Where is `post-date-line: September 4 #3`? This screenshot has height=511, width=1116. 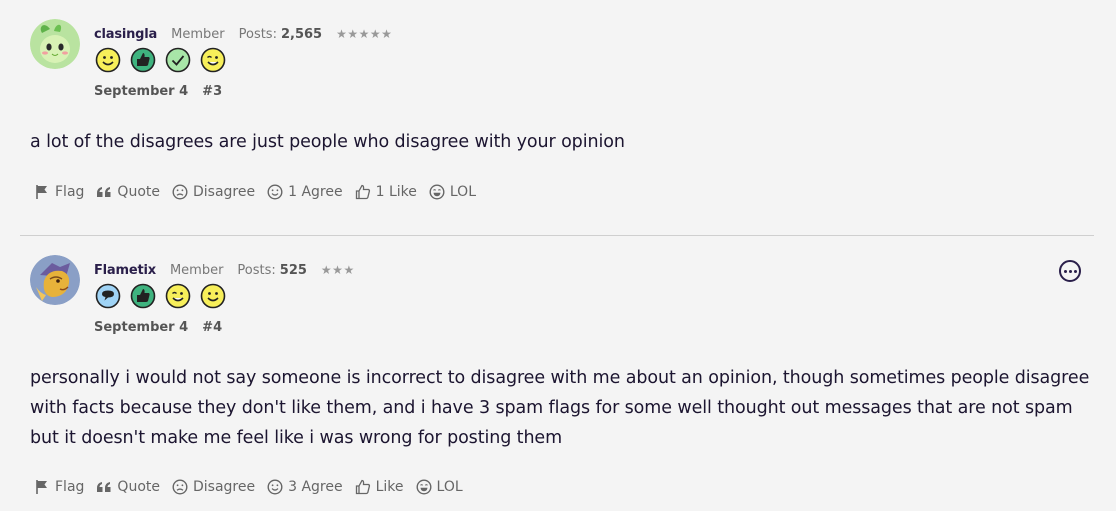 post-date-line: September 4 #3 is located at coordinates (158, 91).